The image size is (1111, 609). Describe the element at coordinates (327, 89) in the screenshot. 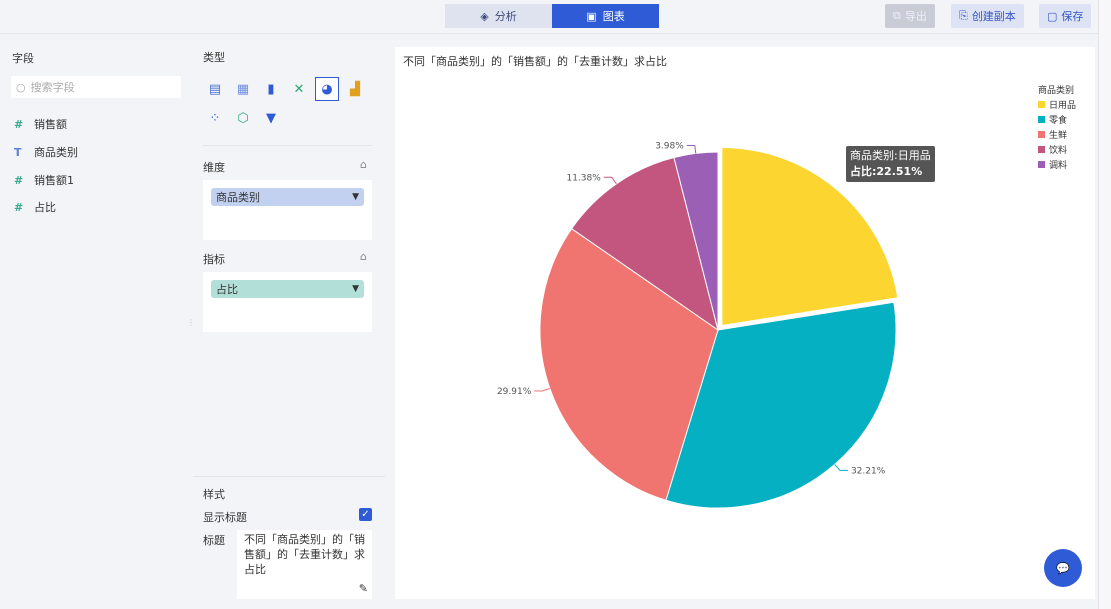

I see `pie-chart-icon: ◕` at that location.